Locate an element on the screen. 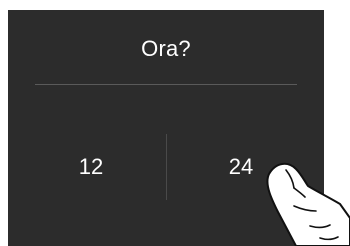  horizontal-divider is located at coordinates (166, 84).